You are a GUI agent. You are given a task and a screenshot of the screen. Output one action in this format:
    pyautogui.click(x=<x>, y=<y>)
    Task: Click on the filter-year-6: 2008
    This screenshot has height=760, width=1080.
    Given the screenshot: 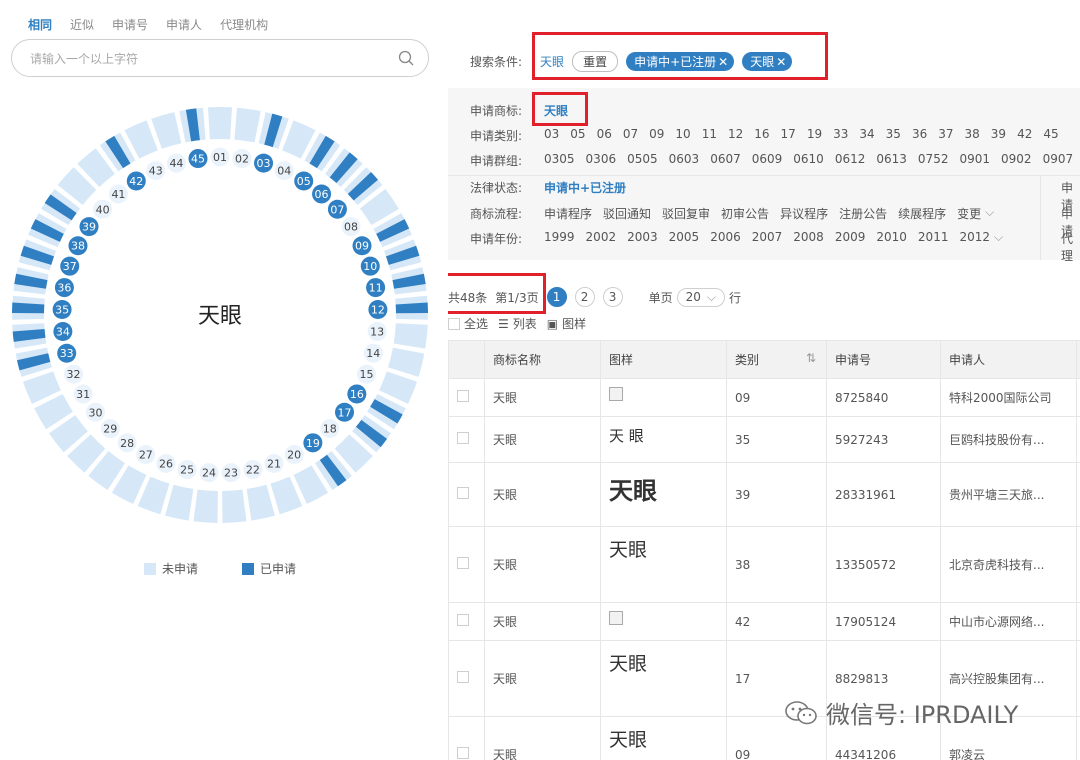 What is the action you would take?
    pyautogui.click(x=808, y=238)
    